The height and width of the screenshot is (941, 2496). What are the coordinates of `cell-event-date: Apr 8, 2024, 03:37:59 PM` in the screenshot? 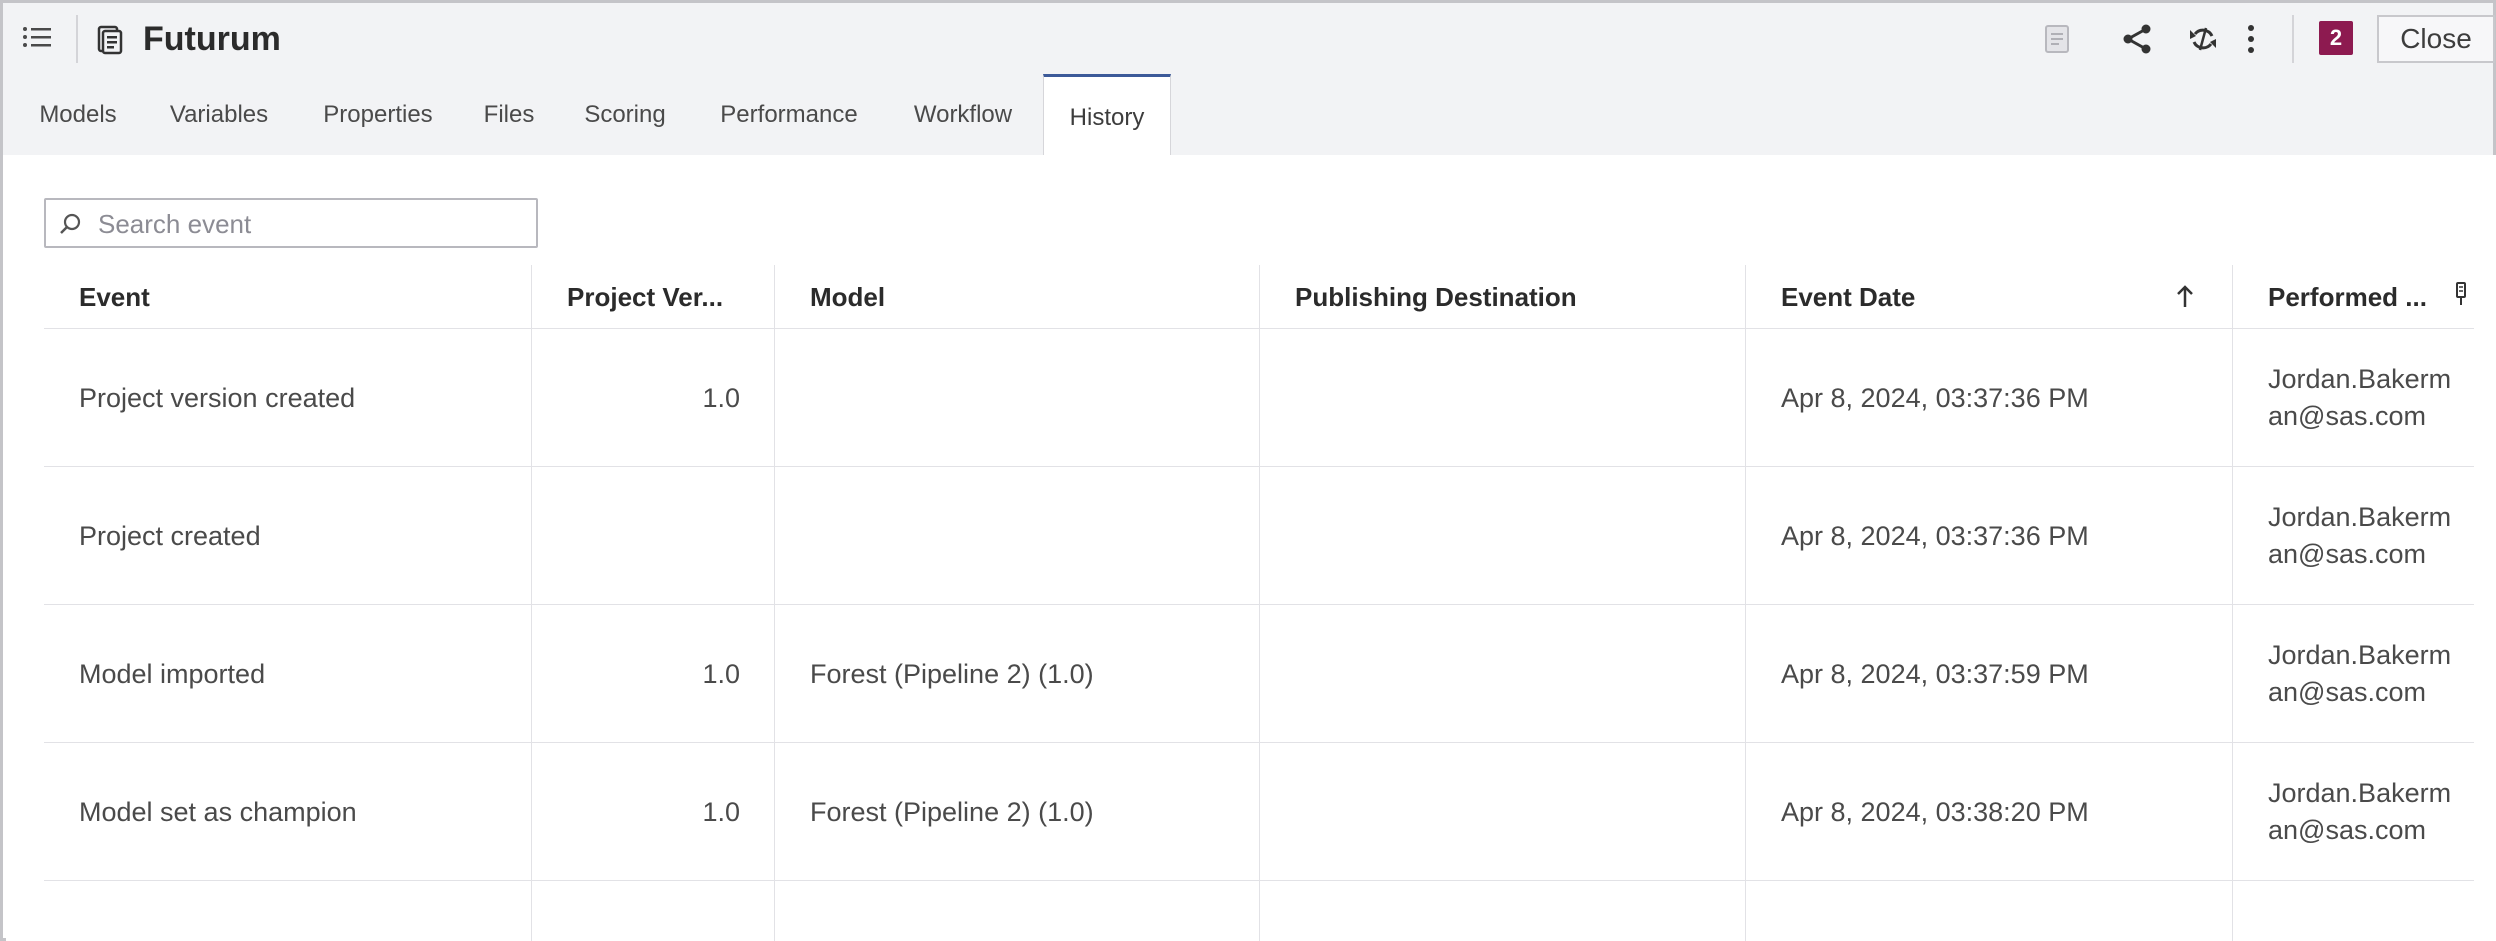 It's located at (1988, 674).